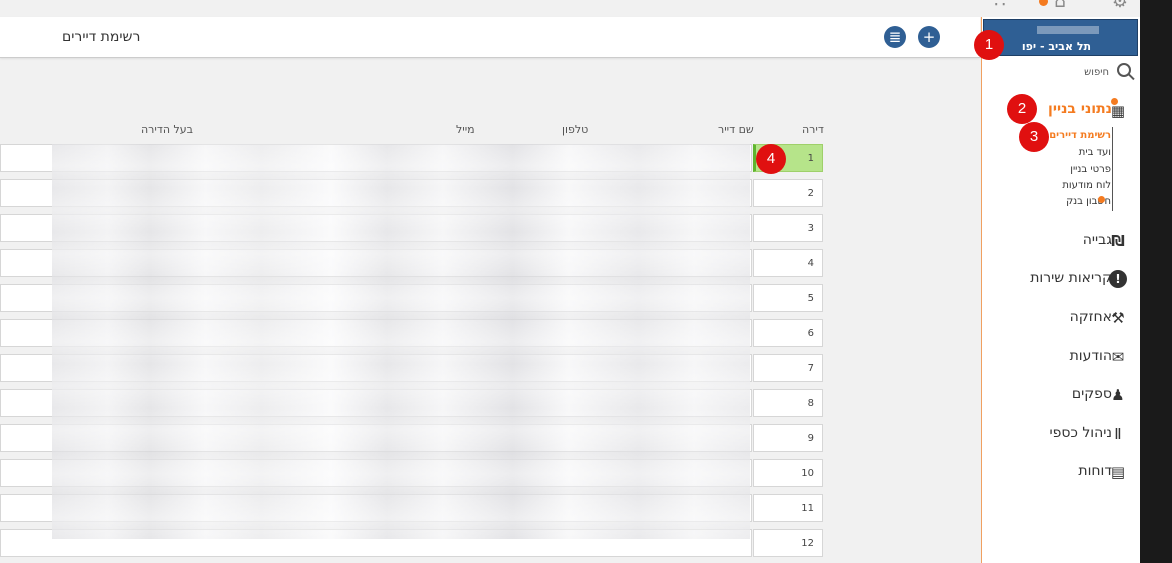  What do you see at coordinates (1156, 281) in the screenshot?
I see `scrollbar` at bounding box center [1156, 281].